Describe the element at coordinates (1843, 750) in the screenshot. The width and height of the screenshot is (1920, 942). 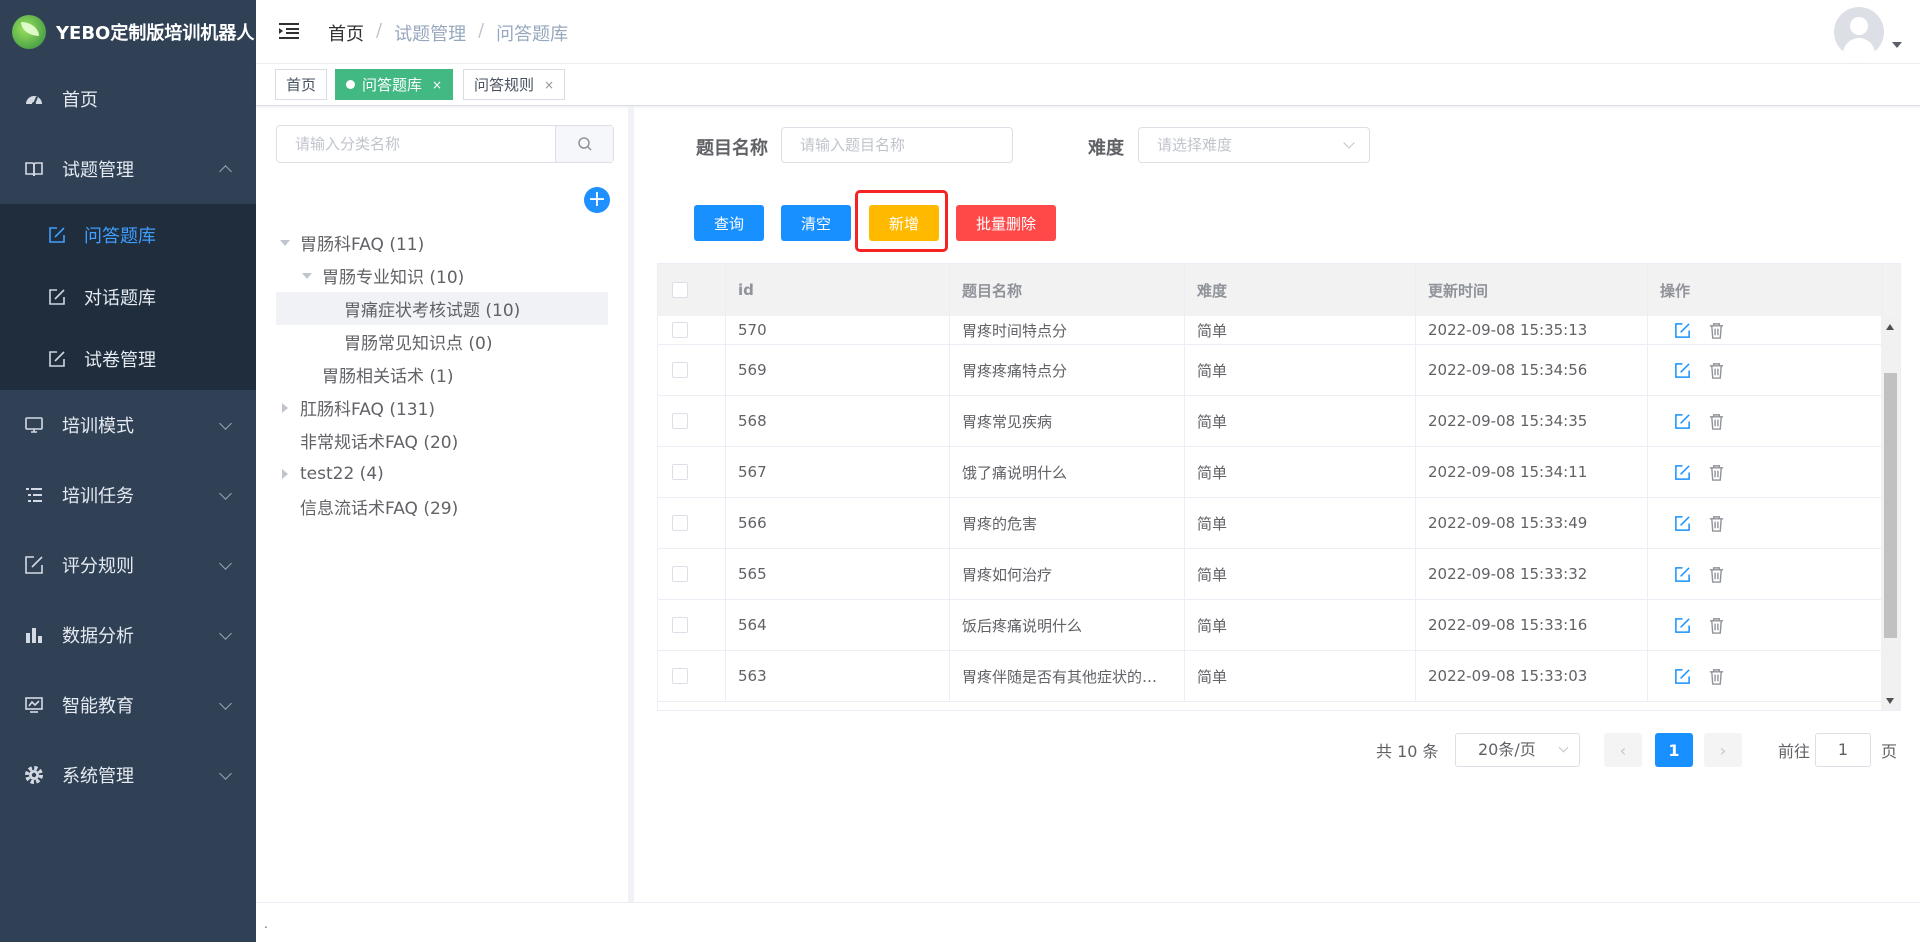
I see `goto-page-input: 1` at that location.